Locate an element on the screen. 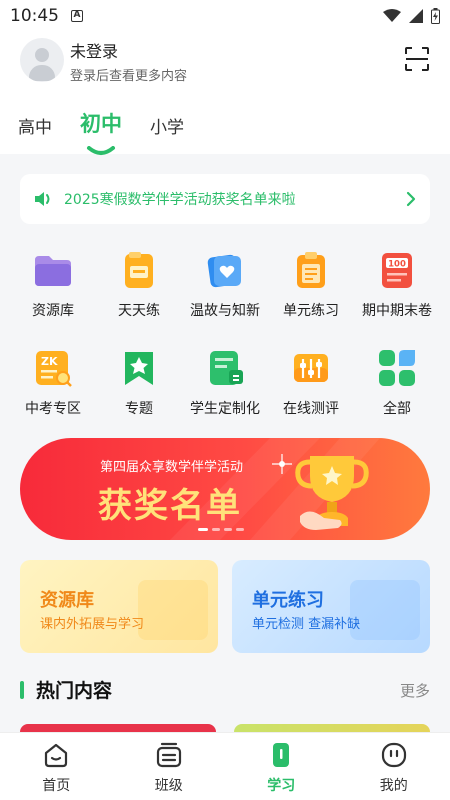 Image resolution: width=450 pixels, height=800 pixels. feature-label: 全部 is located at coordinates (397, 409).